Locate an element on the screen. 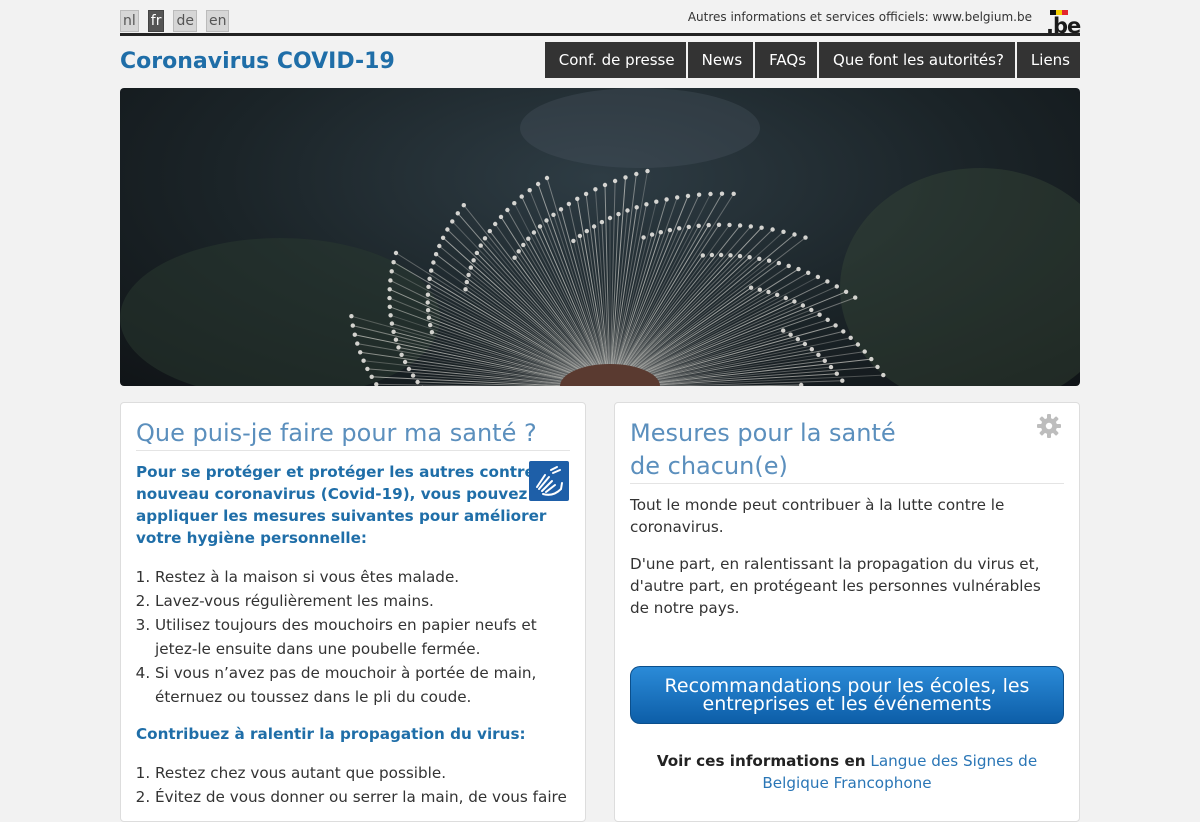  sign-language-link-line1: Langue des Signes de is located at coordinates (953, 761).